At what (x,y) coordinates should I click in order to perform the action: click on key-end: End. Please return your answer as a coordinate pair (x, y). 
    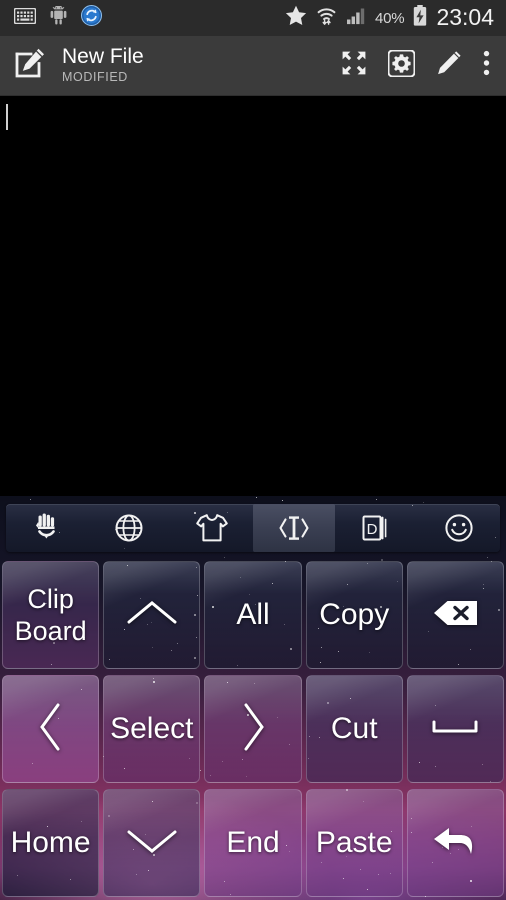
    Looking at the image, I should click on (253, 843).